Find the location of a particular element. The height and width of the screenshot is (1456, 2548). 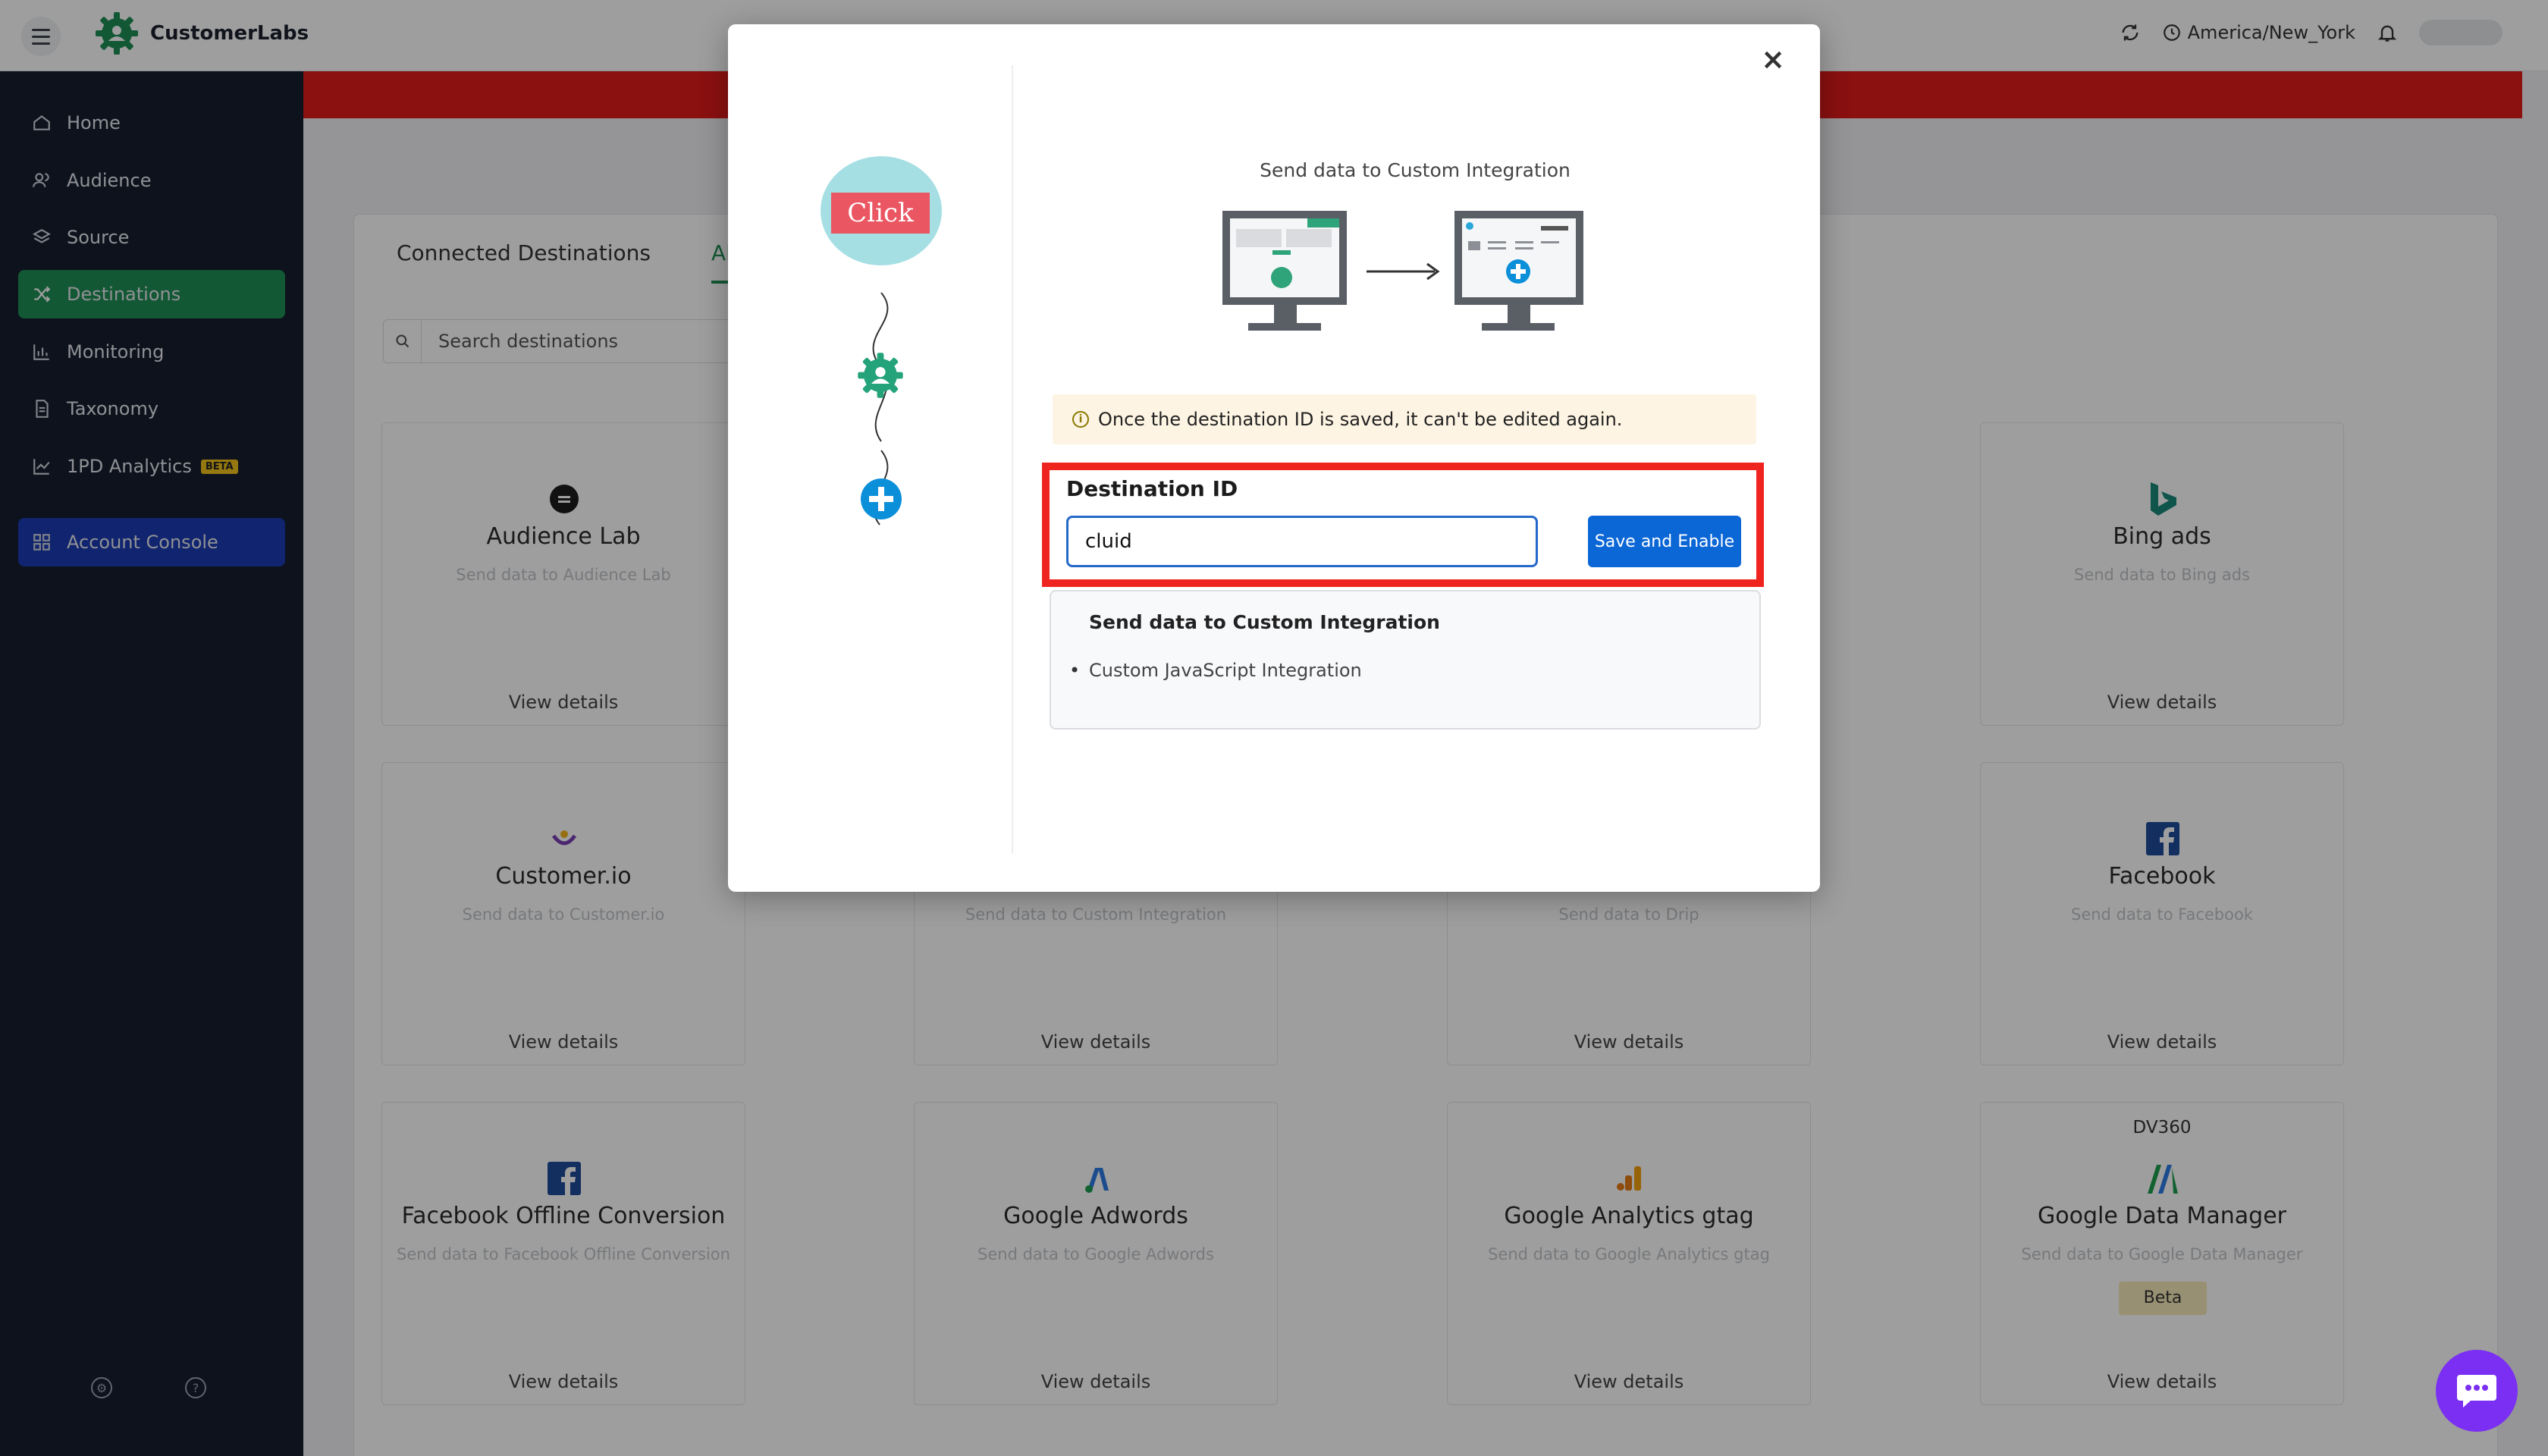

gear-step-icon is located at coordinates (880, 375).